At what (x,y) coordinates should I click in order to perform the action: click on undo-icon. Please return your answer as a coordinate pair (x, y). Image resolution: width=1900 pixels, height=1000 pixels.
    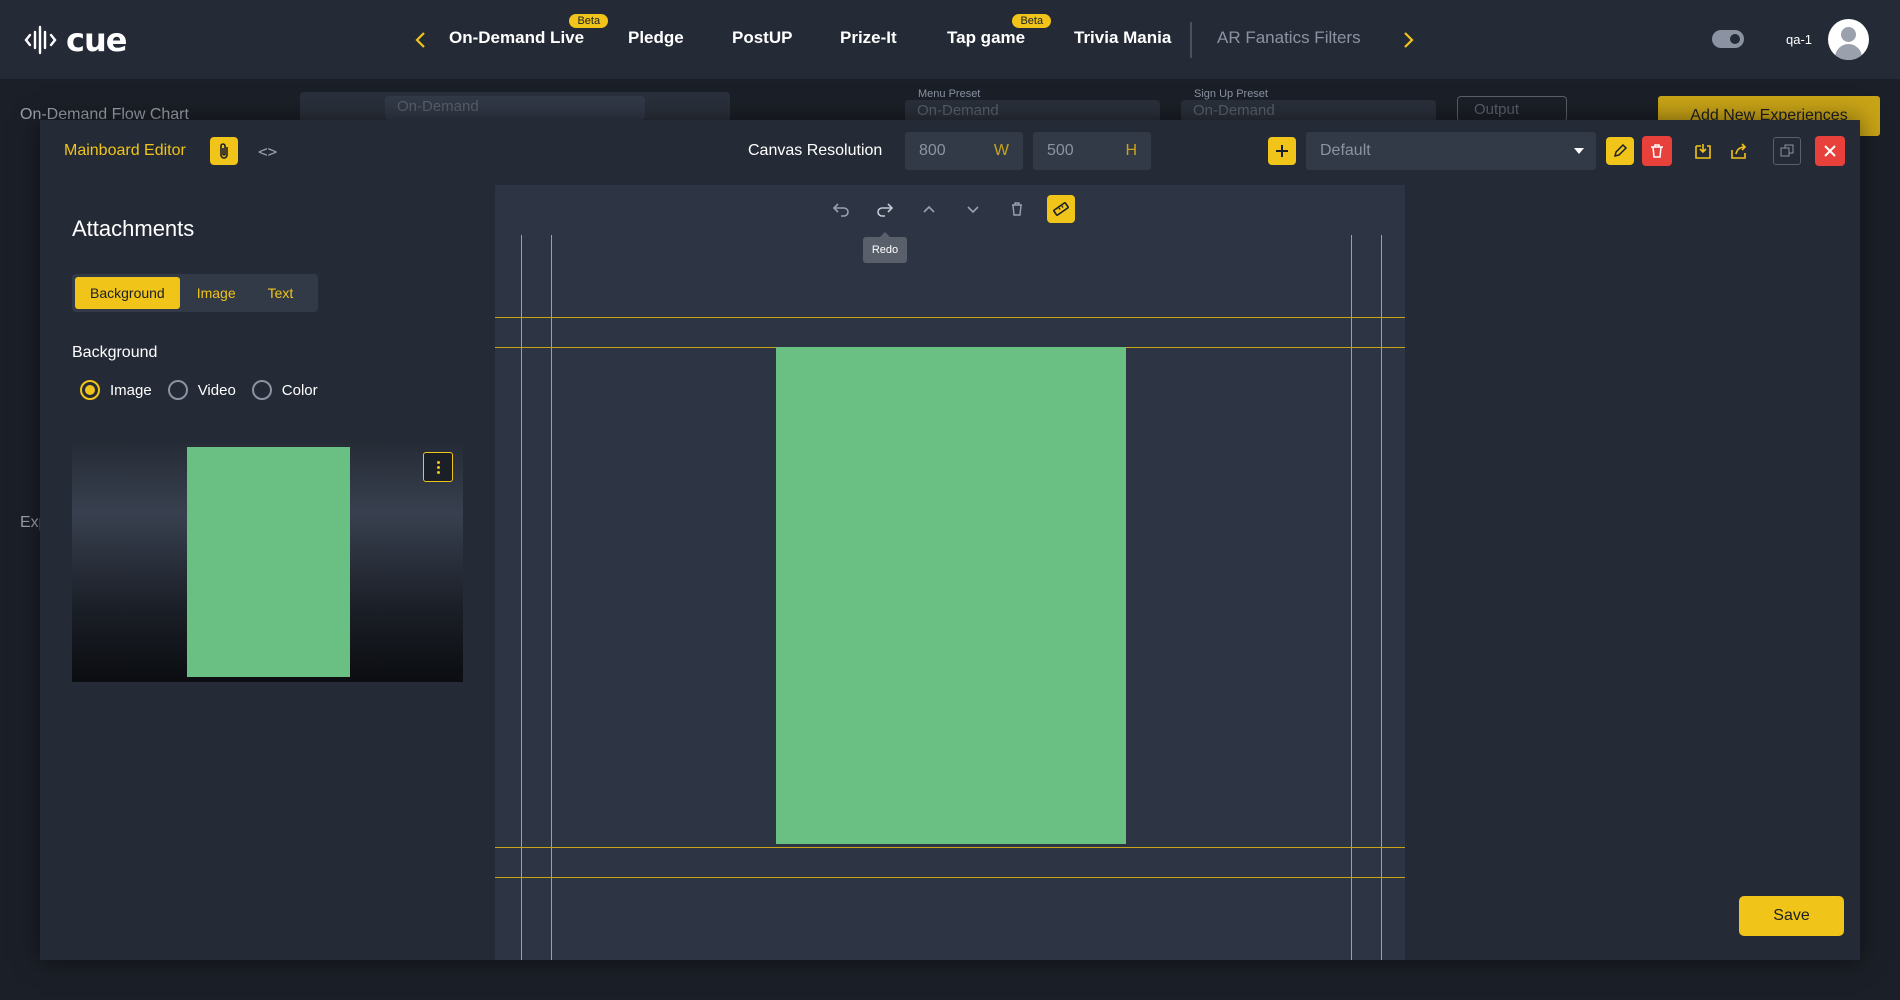
    Looking at the image, I should click on (841, 209).